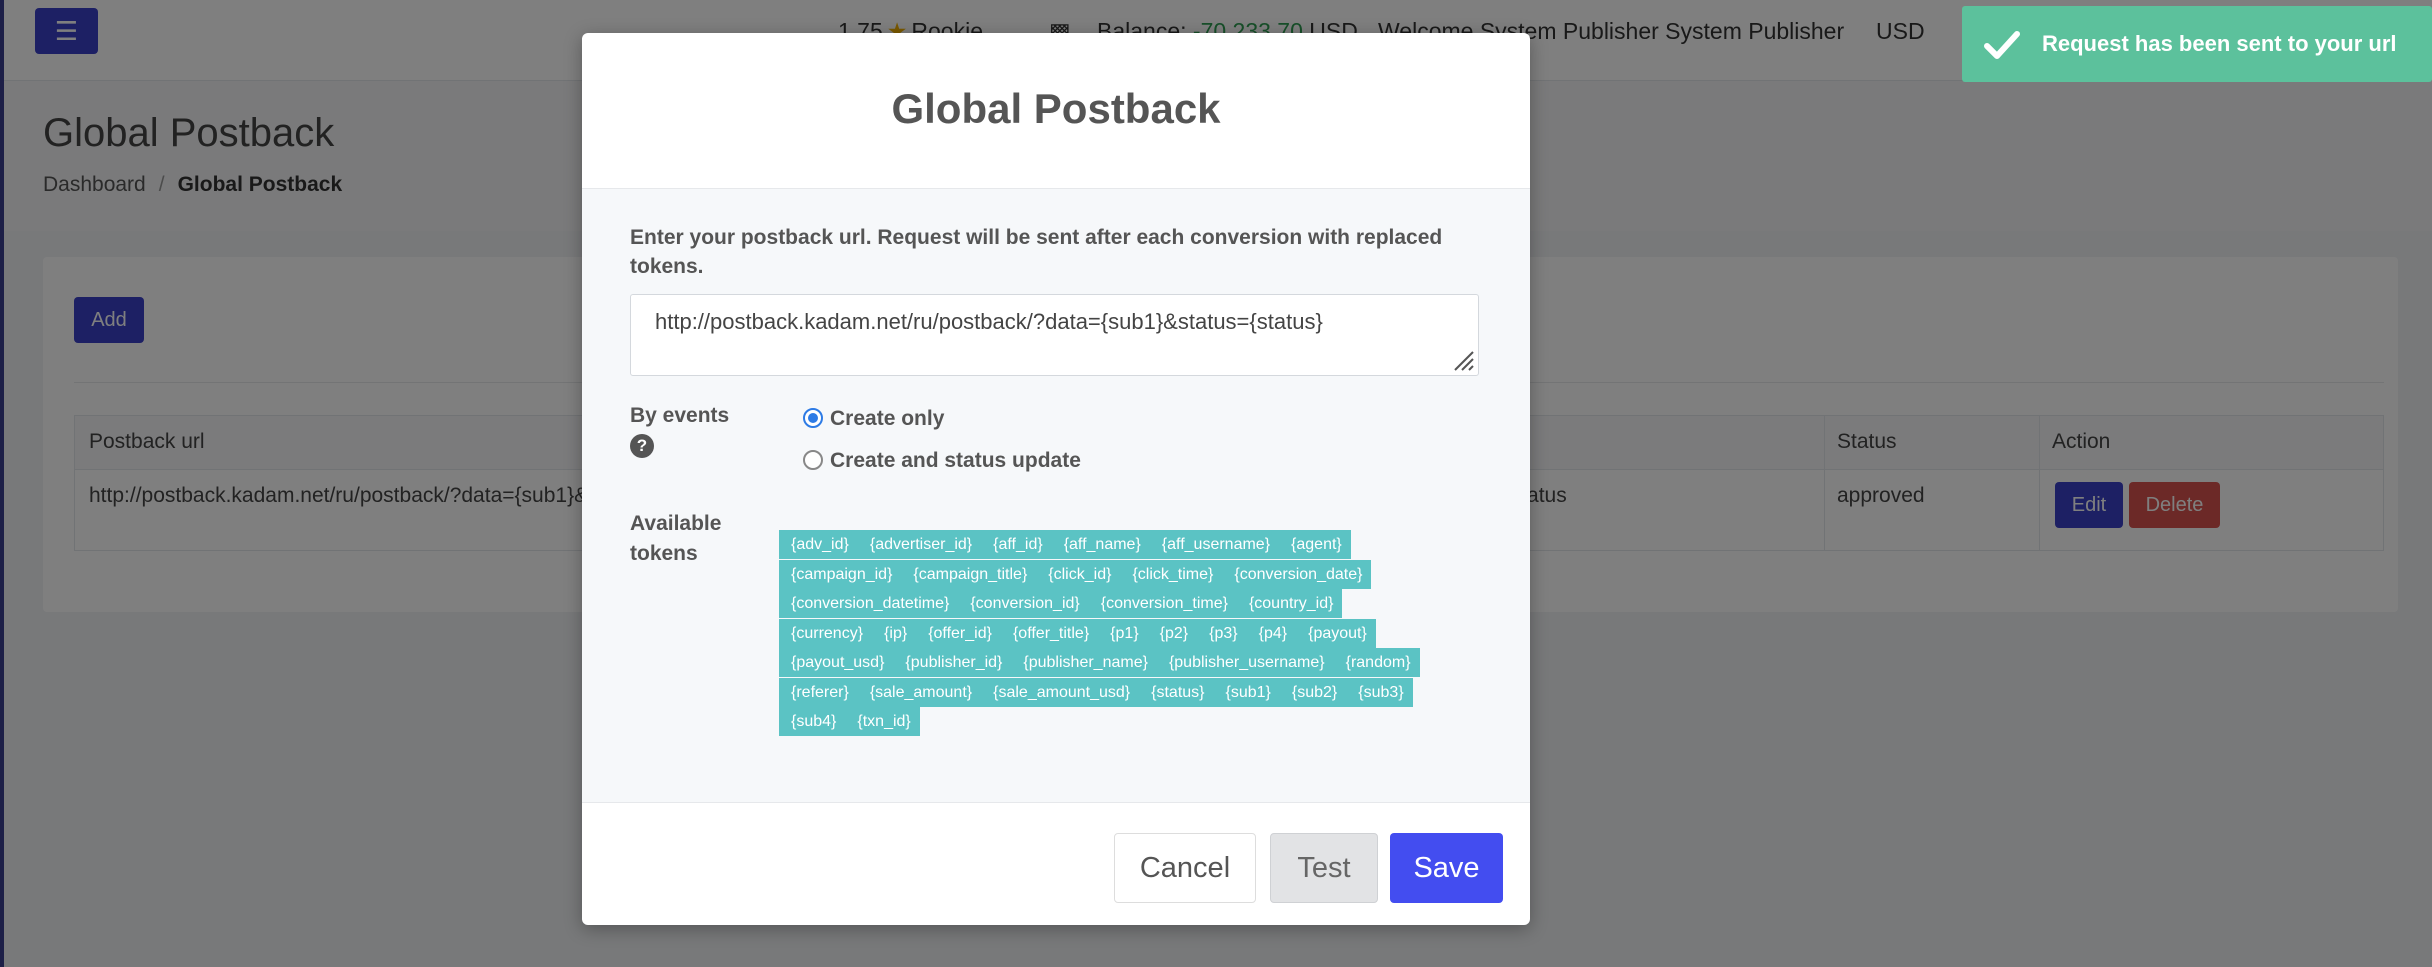  Describe the element at coordinates (1100, 544) in the screenshot. I see `token-chip: {aff_name}` at that location.